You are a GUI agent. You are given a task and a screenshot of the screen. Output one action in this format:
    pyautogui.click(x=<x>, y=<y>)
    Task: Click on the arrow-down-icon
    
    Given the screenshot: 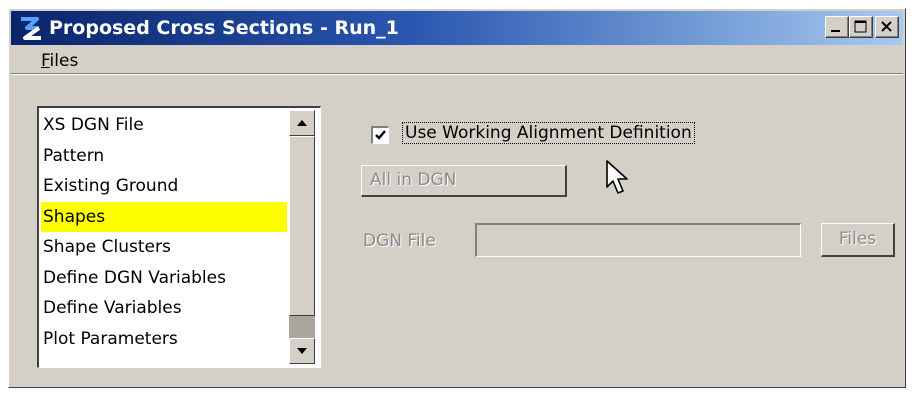 What is the action you would take?
    pyautogui.click(x=302, y=351)
    